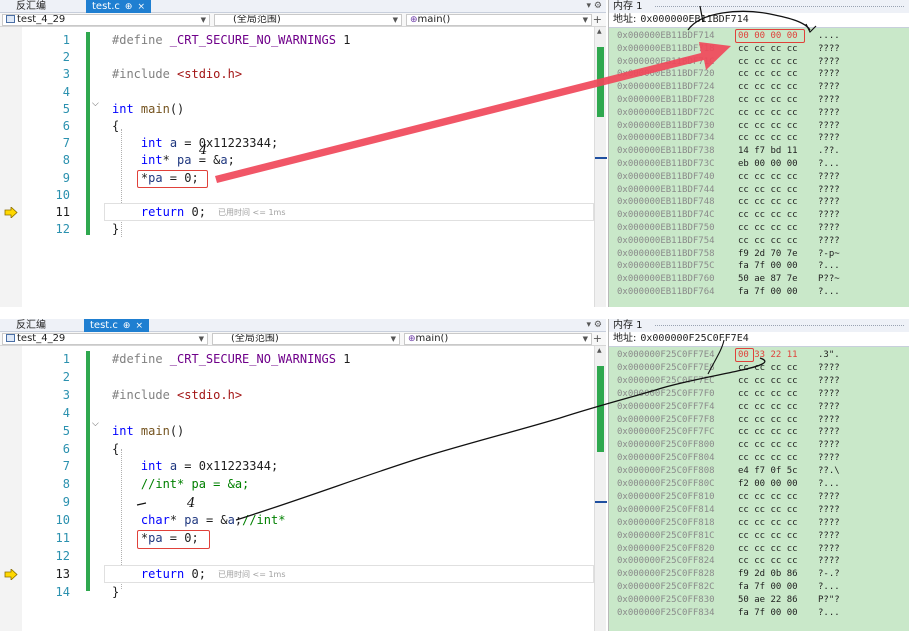 The width and height of the screenshot is (909, 631). What do you see at coordinates (759, 432) in the screenshot?
I see `memory-row: 0x000000F25C0FF7FC cc cc cc cc????` at bounding box center [759, 432].